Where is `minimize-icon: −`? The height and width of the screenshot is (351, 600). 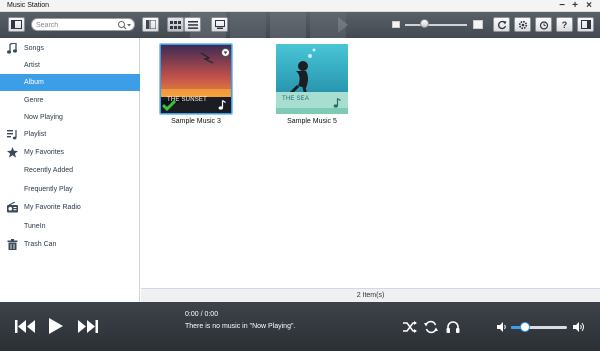 minimize-icon: − is located at coordinates (562, 6).